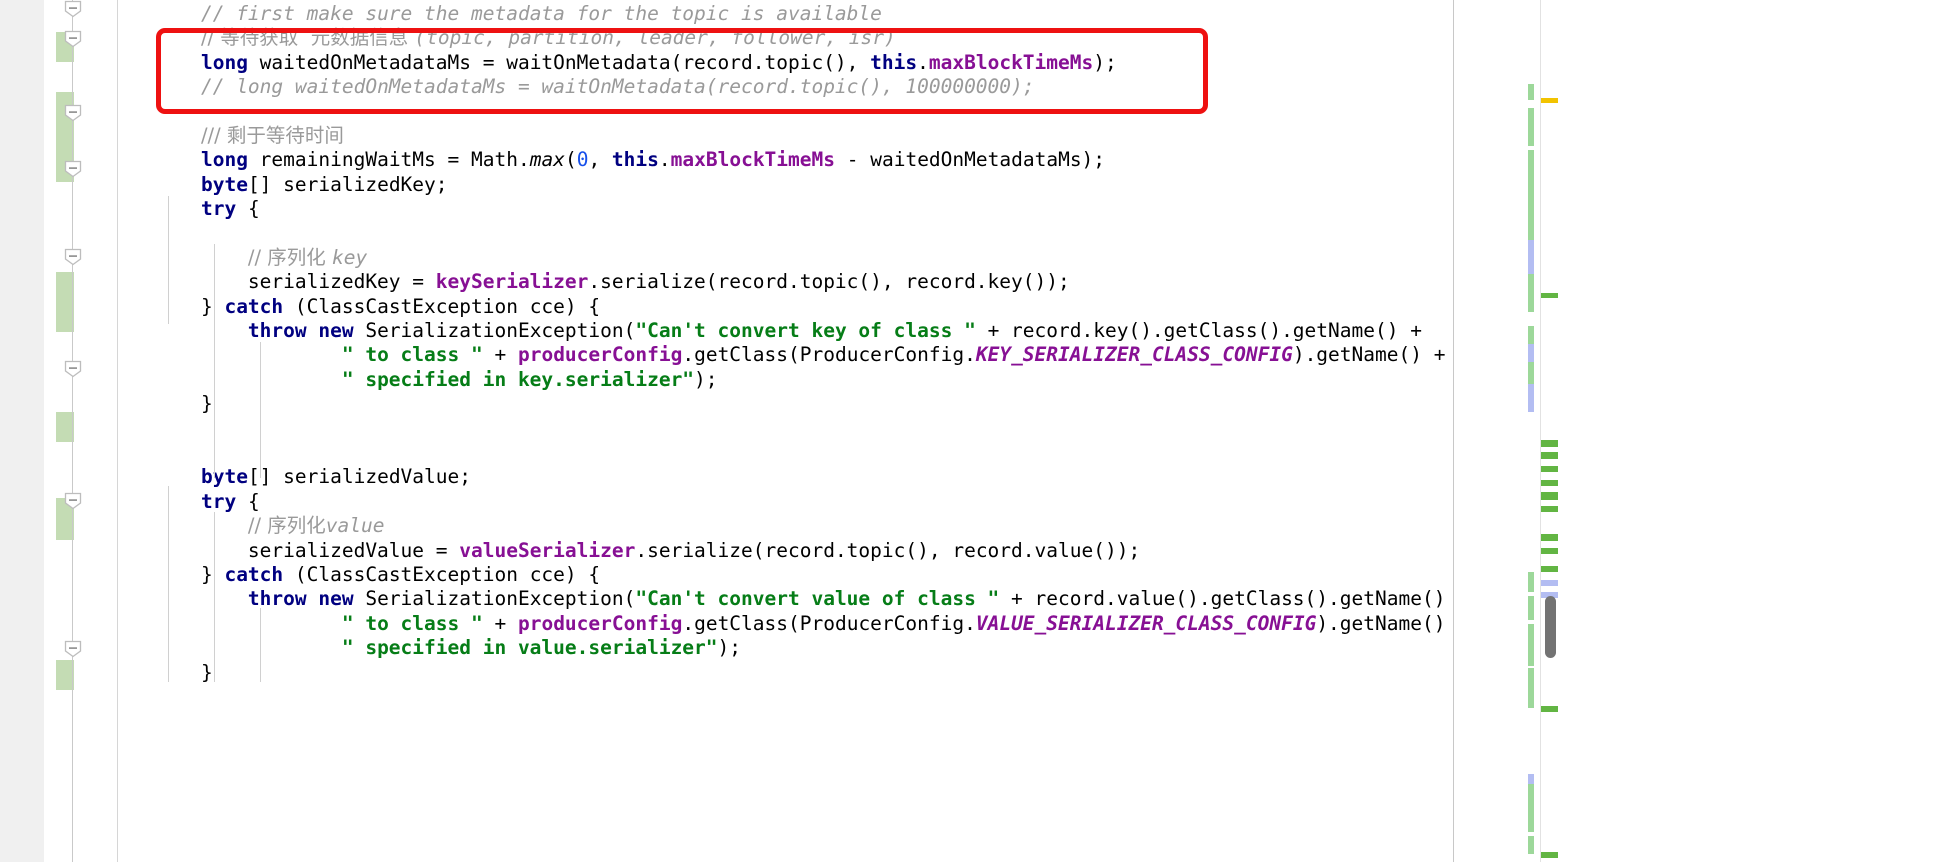  What do you see at coordinates (804, 185) in the screenshot?
I see `code-line: byte[] serializedKey;` at bounding box center [804, 185].